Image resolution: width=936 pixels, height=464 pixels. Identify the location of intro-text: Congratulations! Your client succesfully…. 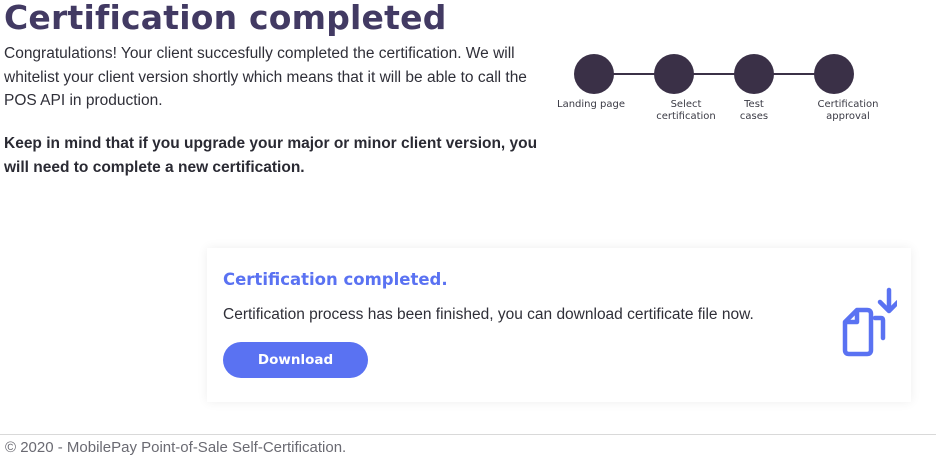
(265, 77).